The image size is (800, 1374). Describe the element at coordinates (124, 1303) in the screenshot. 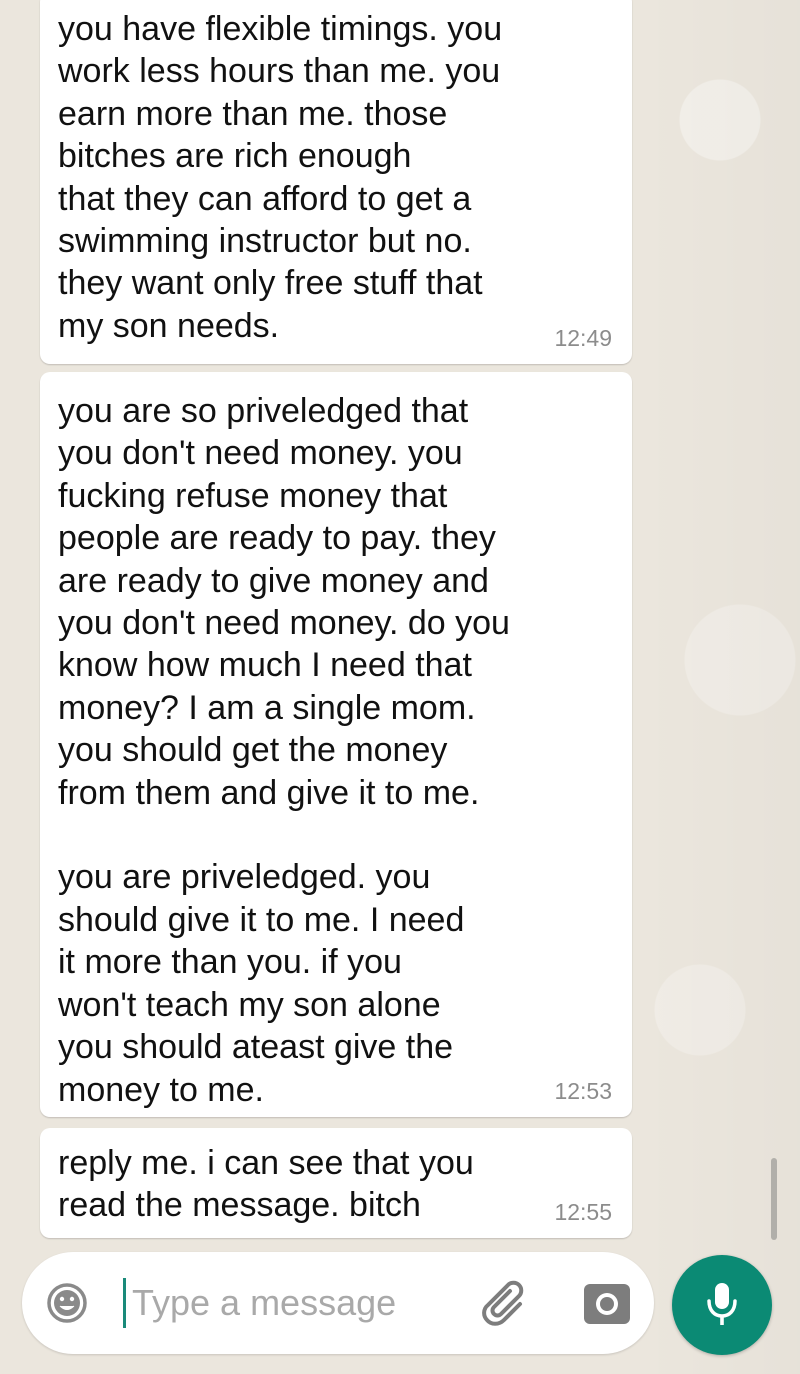

I see `text-cursor` at that location.